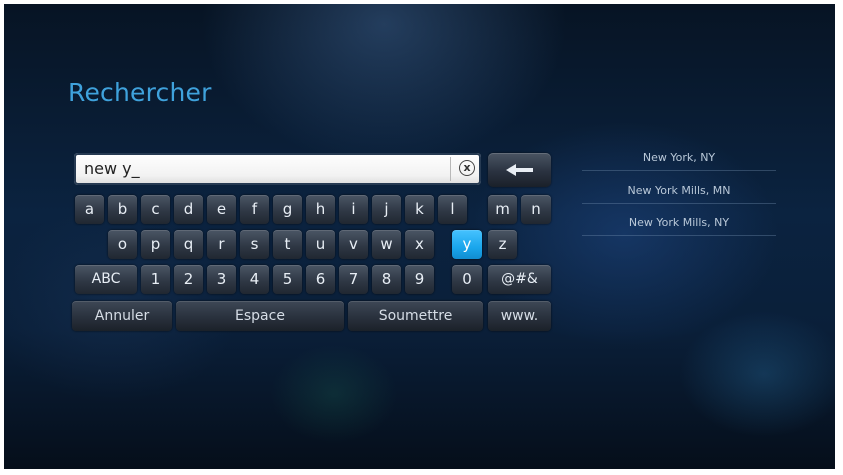 The width and height of the screenshot is (843, 475). Describe the element at coordinates (467, 168) in the screenshot. I see `clear-icon: x` at that location.